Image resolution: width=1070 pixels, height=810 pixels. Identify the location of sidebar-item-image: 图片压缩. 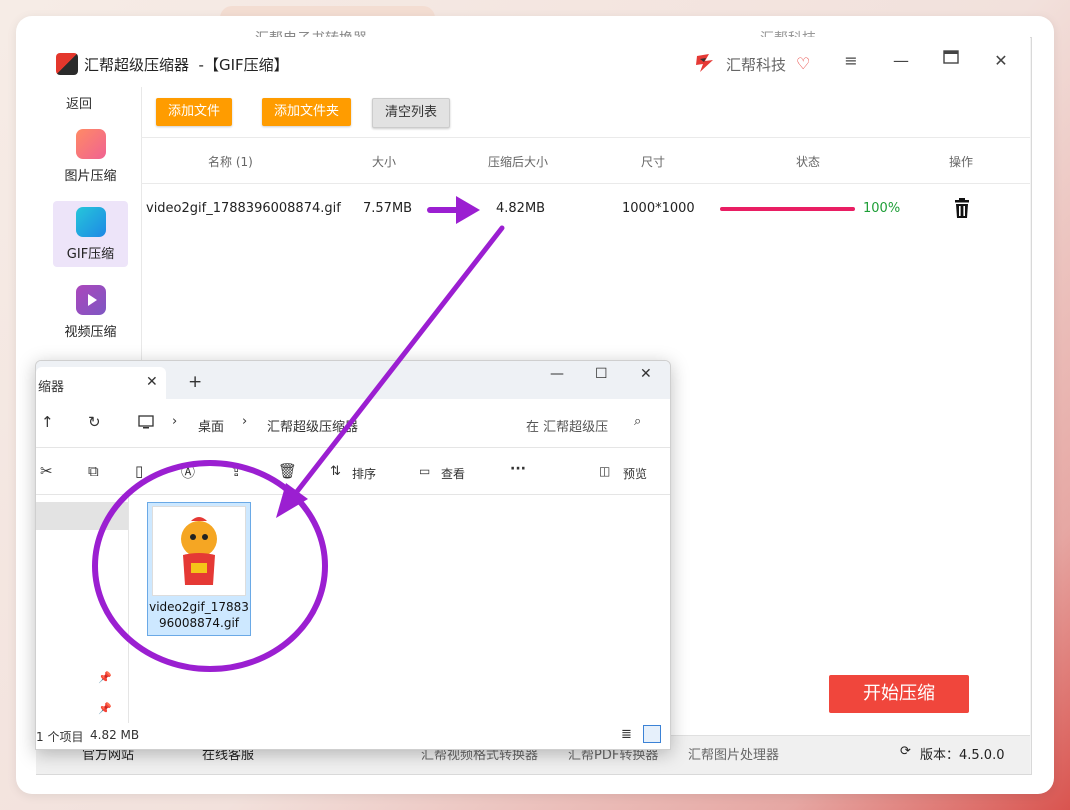
(90, 156).